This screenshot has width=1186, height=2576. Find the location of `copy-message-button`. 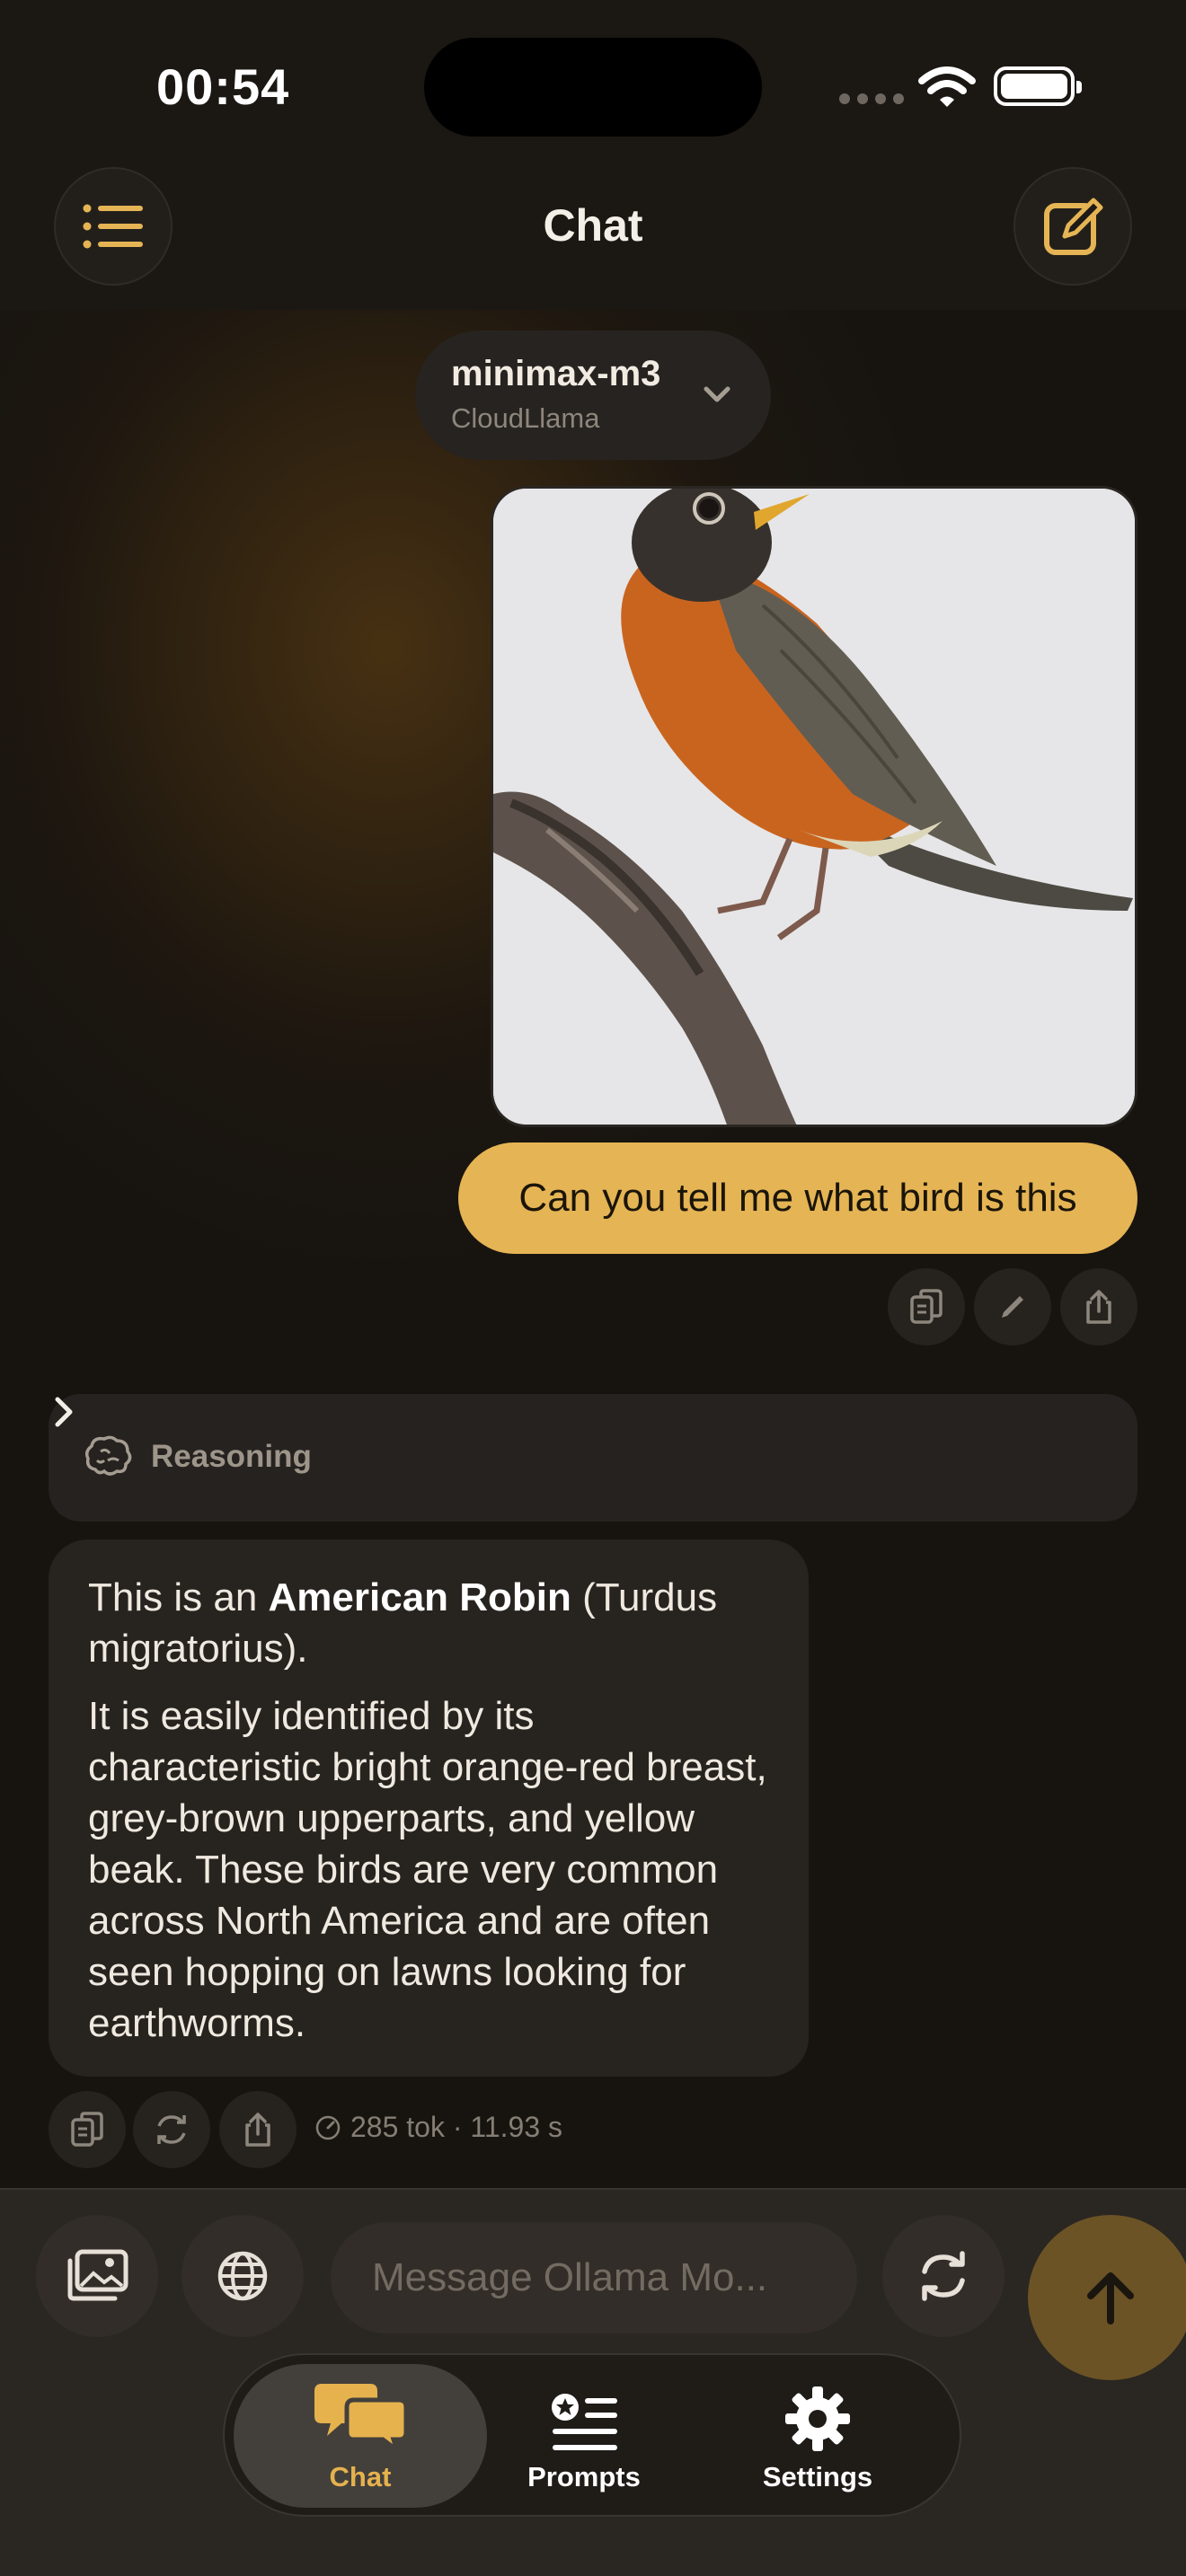

copy-message-button is located at coordinates (926, 1306).